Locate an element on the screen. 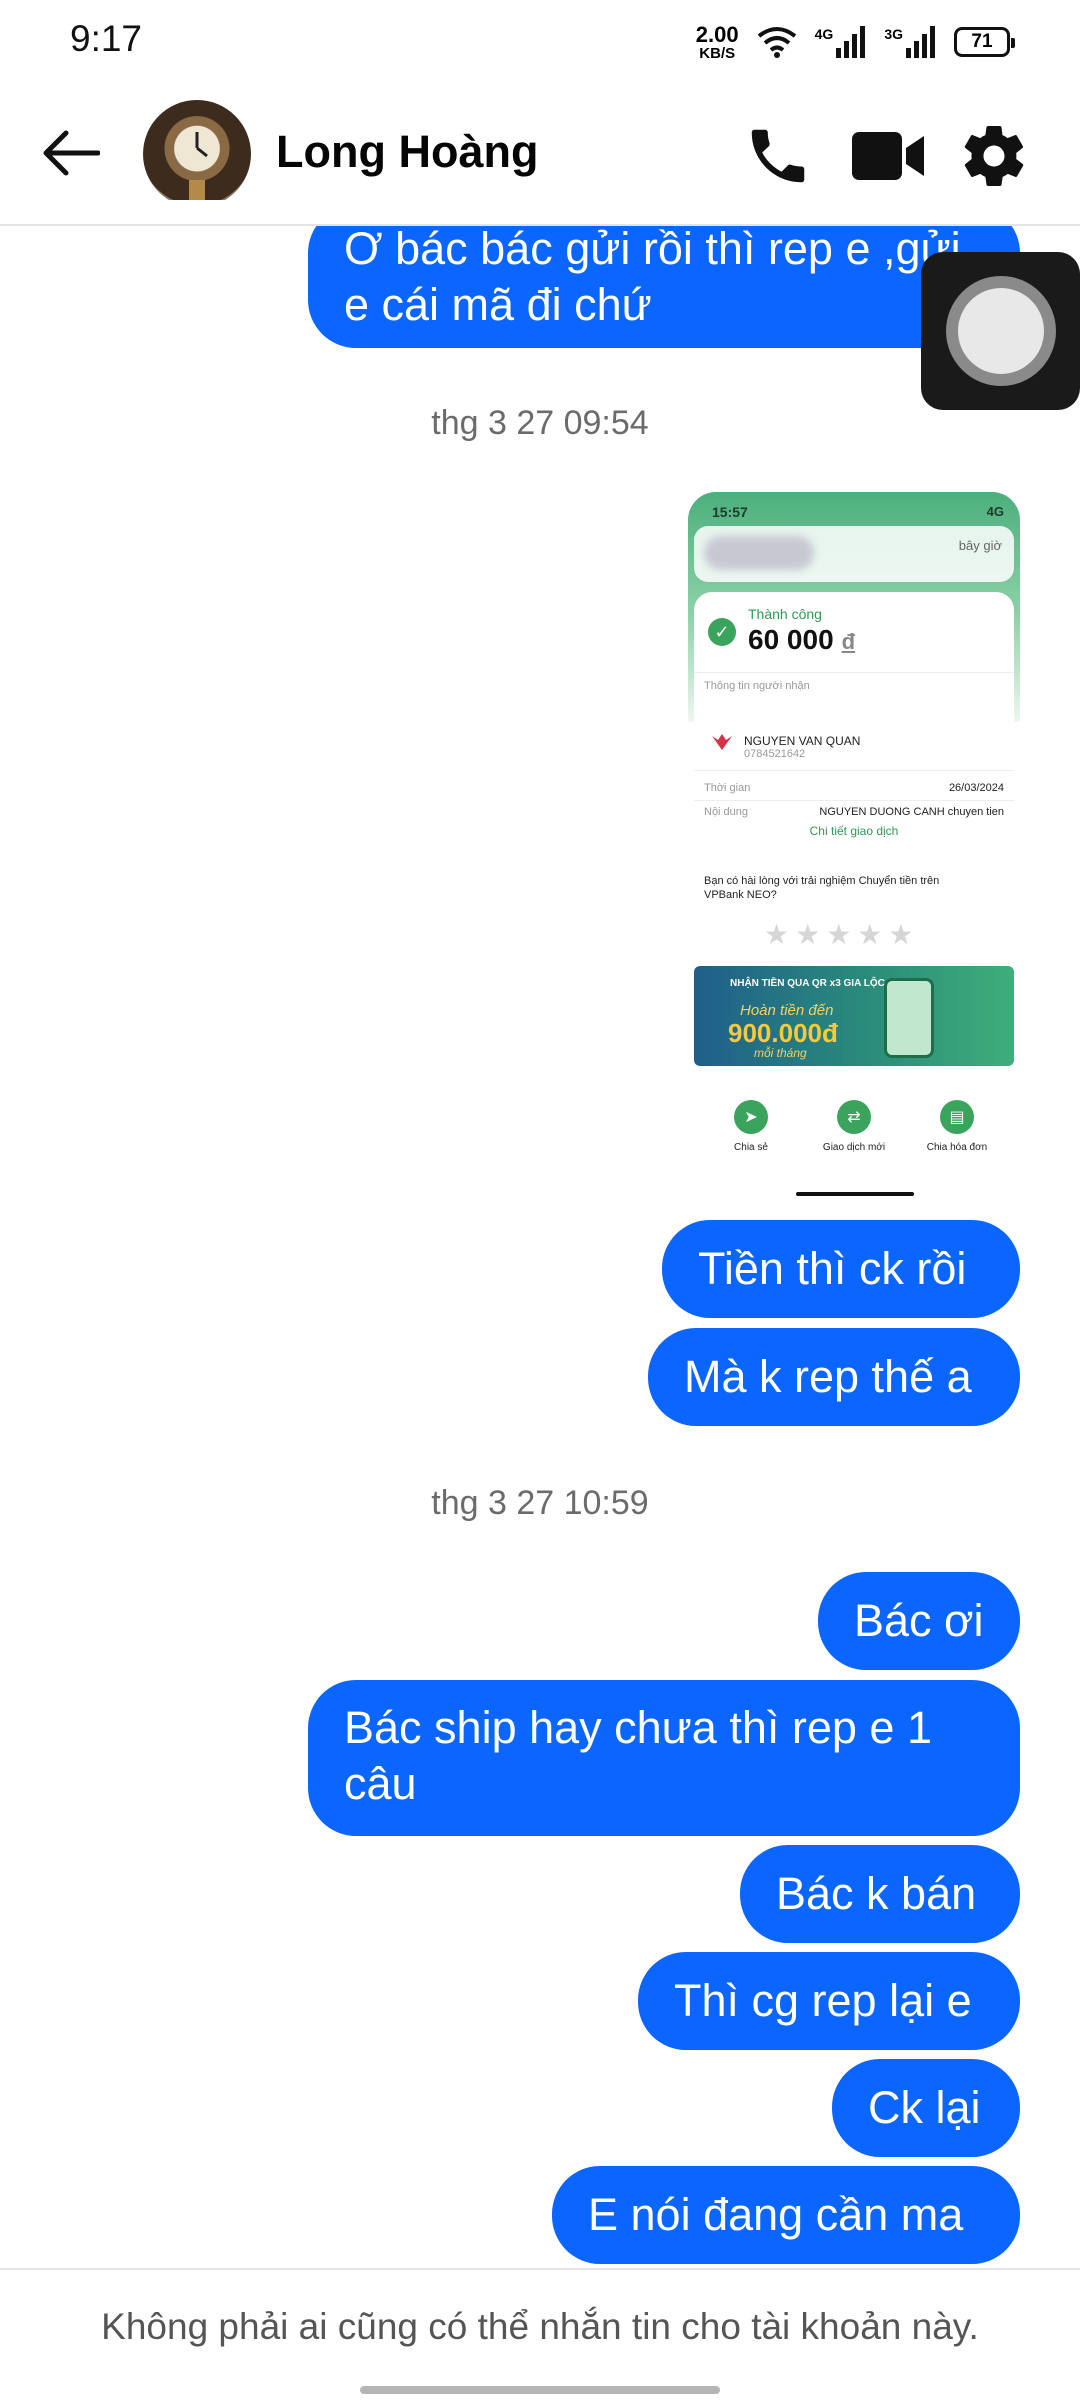  content-value: NGUYEN DUONG CANH chuyen tien is located at coordinates (911, 812).